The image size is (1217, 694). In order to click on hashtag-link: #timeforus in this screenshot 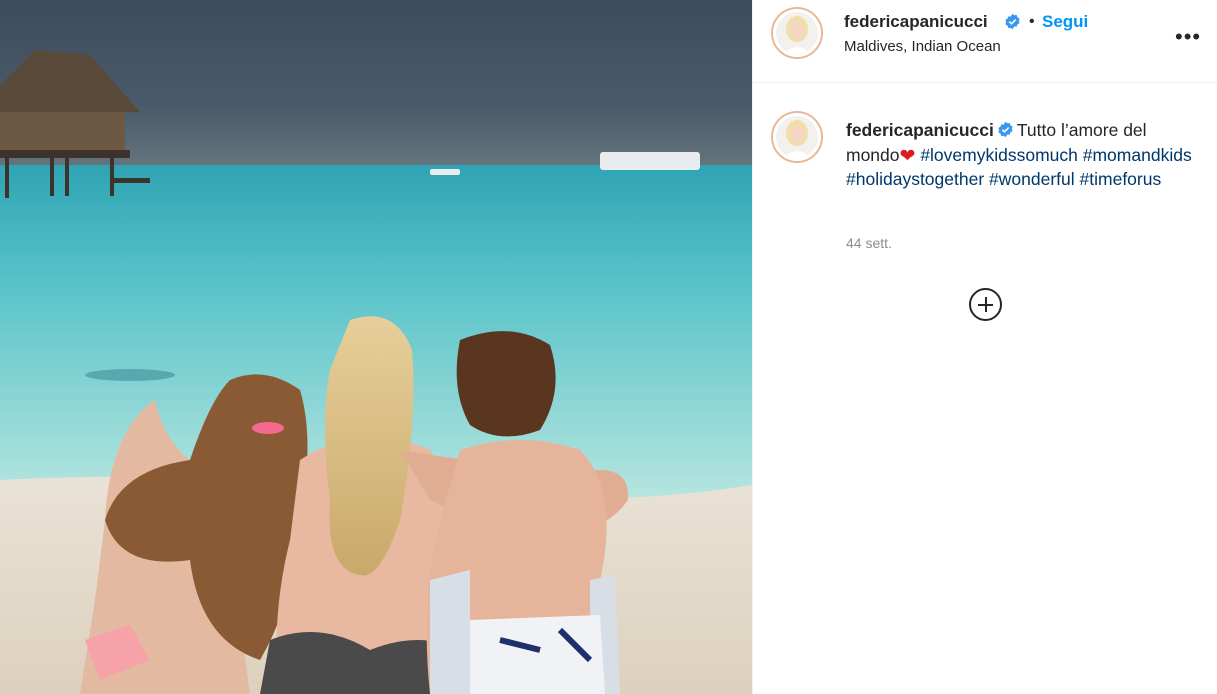, I will do `click(1121, 179)`.